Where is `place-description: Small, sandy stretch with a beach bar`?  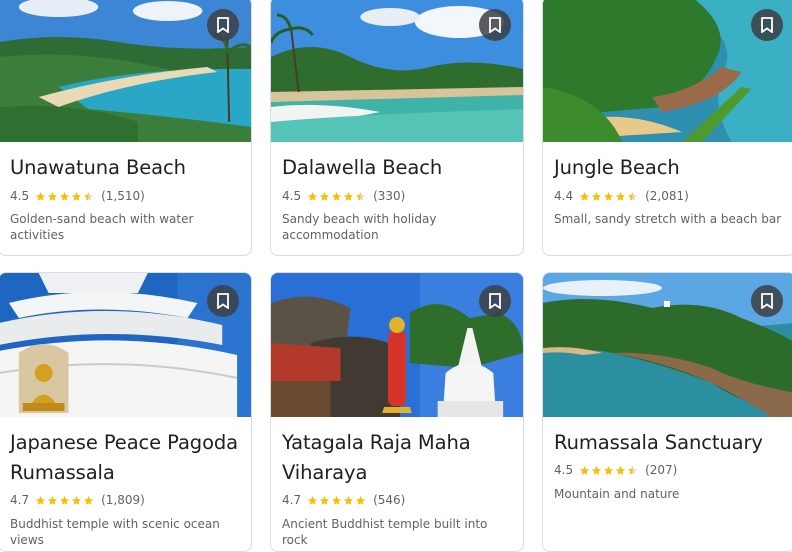
place-description: Small, sandy stretch with a beach bar is located at coordinates (668, 219).